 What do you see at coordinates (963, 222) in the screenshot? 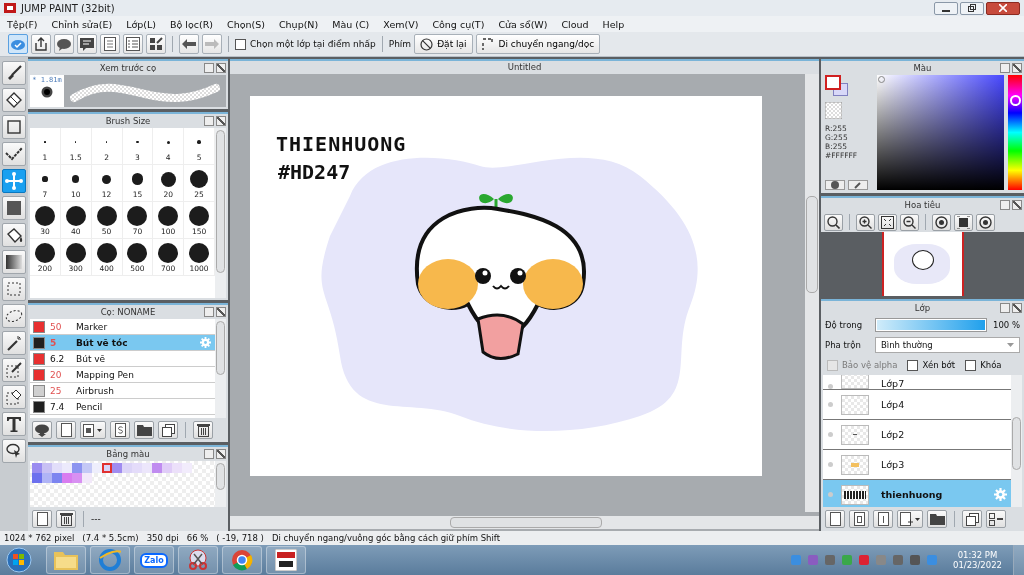
I see `flip-button` at bounding box center [963, 222].